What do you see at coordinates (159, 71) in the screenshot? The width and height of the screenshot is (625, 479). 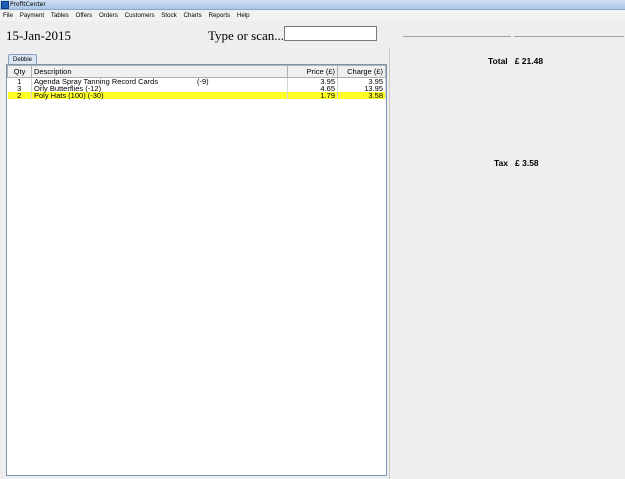 I see `column-header-description: Description` at bounding box center [159, 71].